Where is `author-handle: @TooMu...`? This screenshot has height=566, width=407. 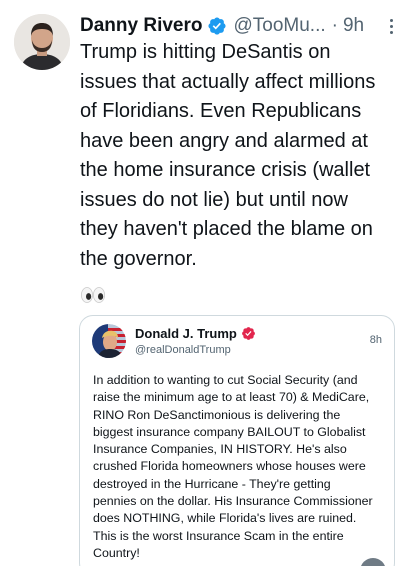
author-handle: @TooMu... is located at coordinates (279, 26).